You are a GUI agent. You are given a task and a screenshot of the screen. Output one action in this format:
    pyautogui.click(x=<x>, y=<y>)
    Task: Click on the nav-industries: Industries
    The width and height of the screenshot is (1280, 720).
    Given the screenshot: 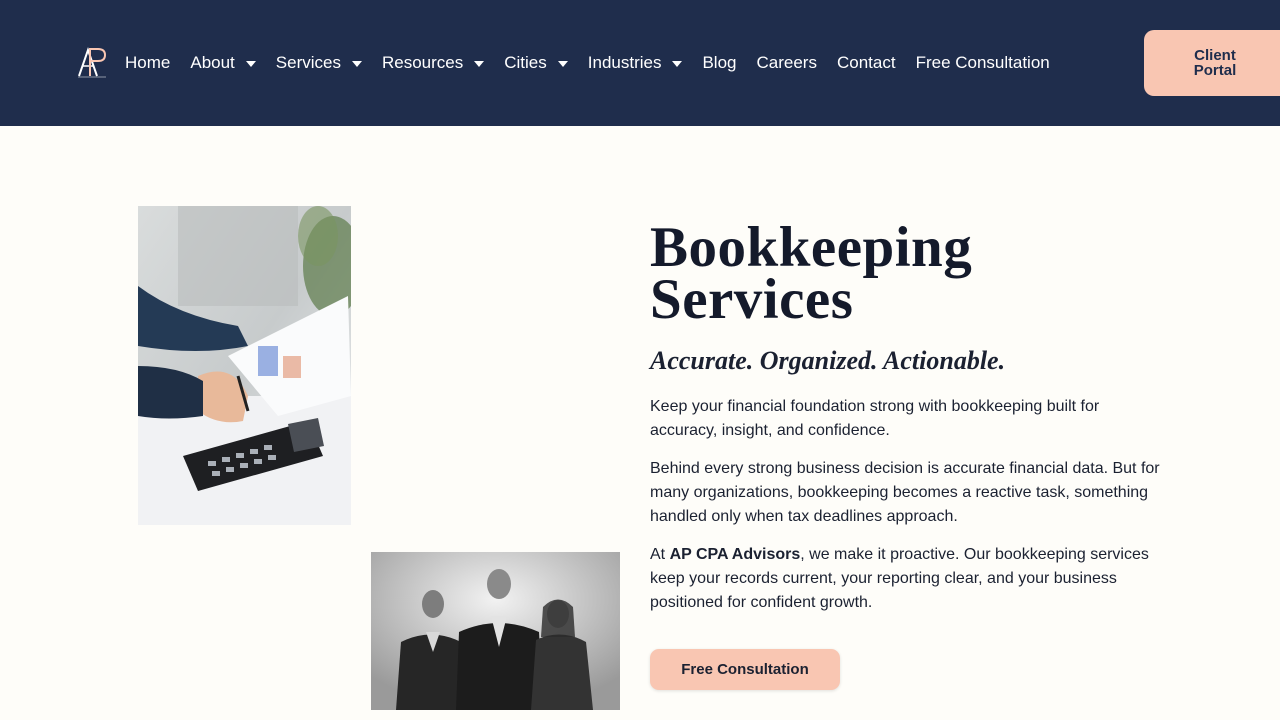 What is the action you would take?
    pyautogui.click(x=635, y=63)
    